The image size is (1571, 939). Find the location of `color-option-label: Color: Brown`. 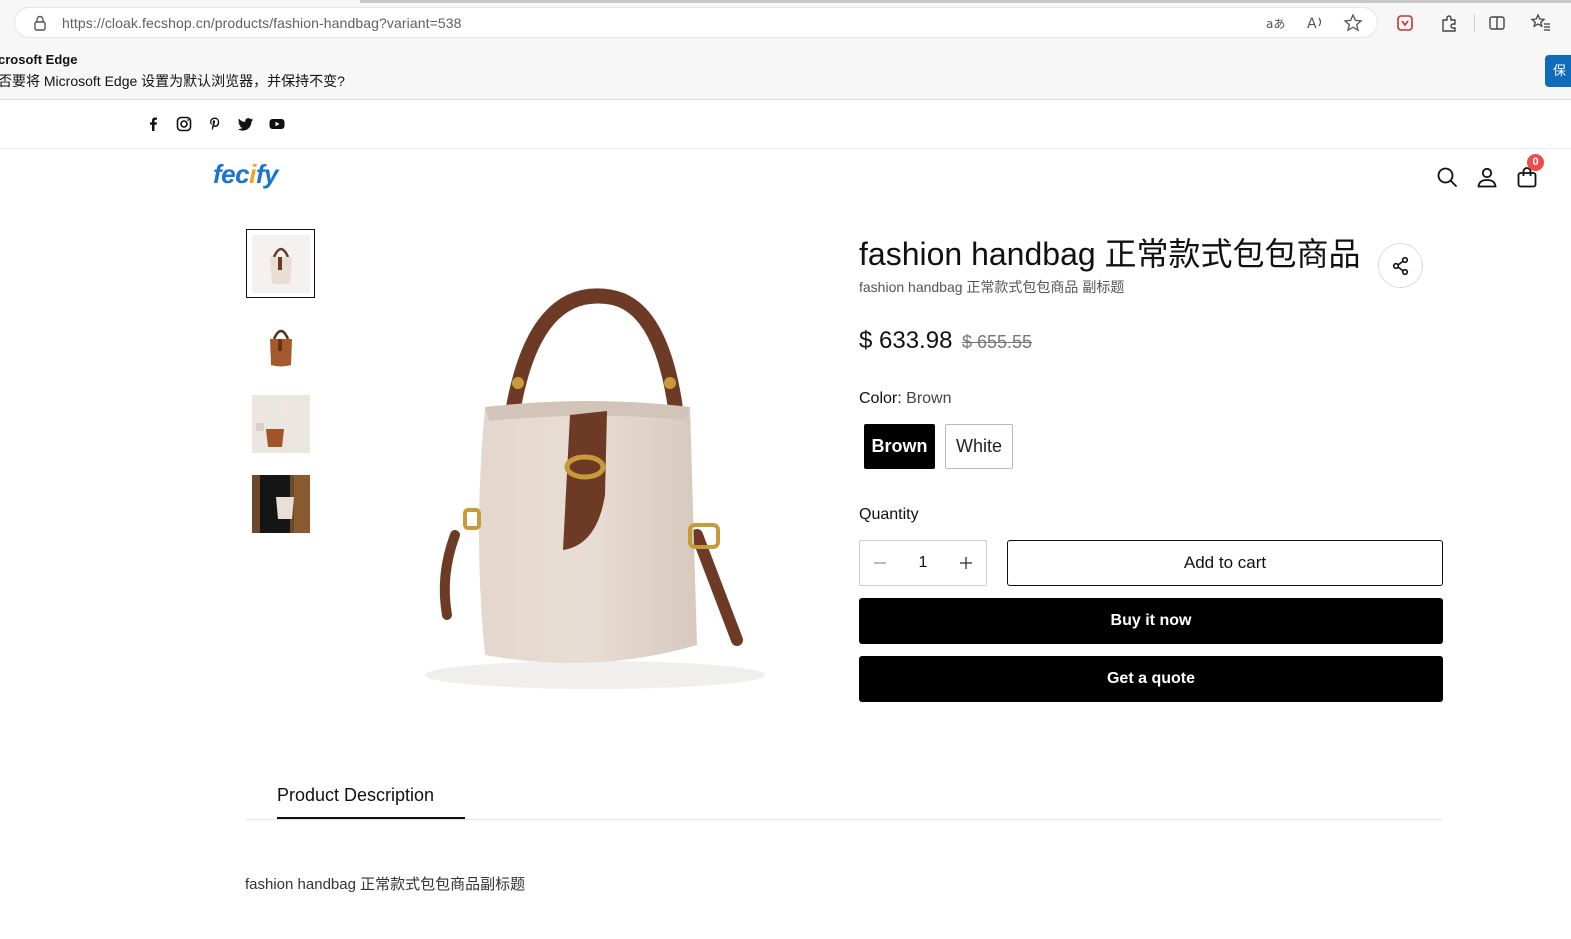

color-option-label: Color: Brown is located at coordinates (905, 399).